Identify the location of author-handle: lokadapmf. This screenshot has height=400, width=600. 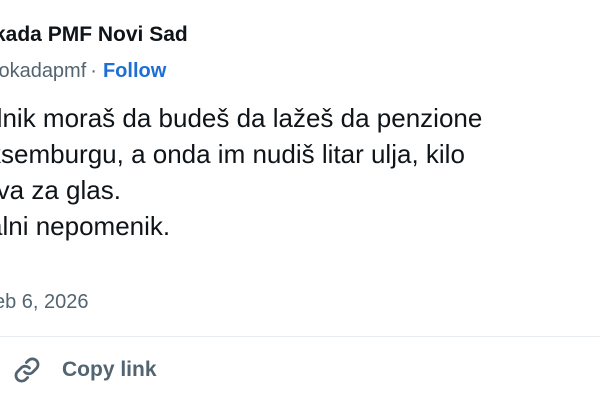
(43, 71).